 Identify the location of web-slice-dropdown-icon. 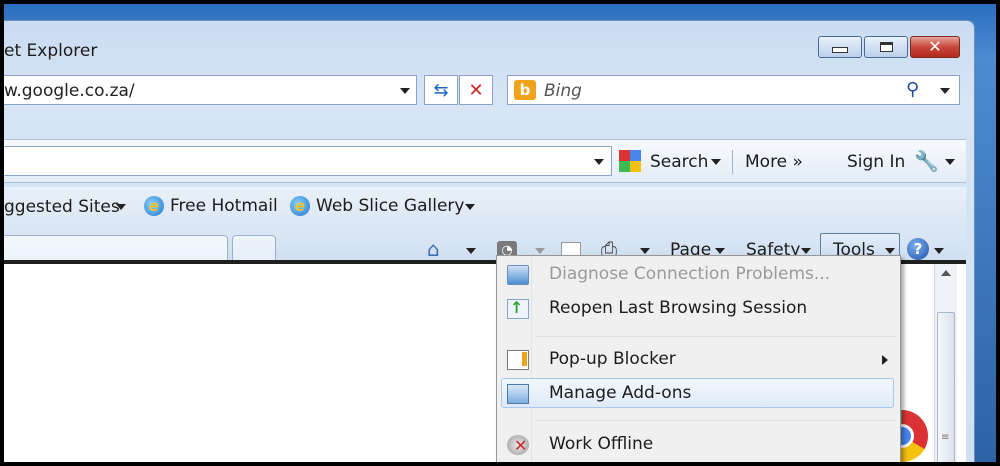
(470, 207).